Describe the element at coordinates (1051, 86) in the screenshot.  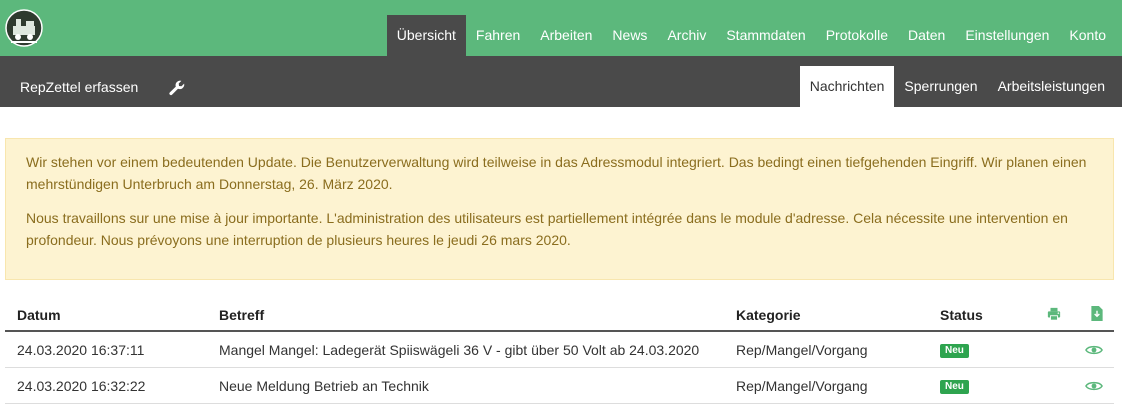
I see `tab-arbeitsleistungen: Arbeitsleistungen` at that location.